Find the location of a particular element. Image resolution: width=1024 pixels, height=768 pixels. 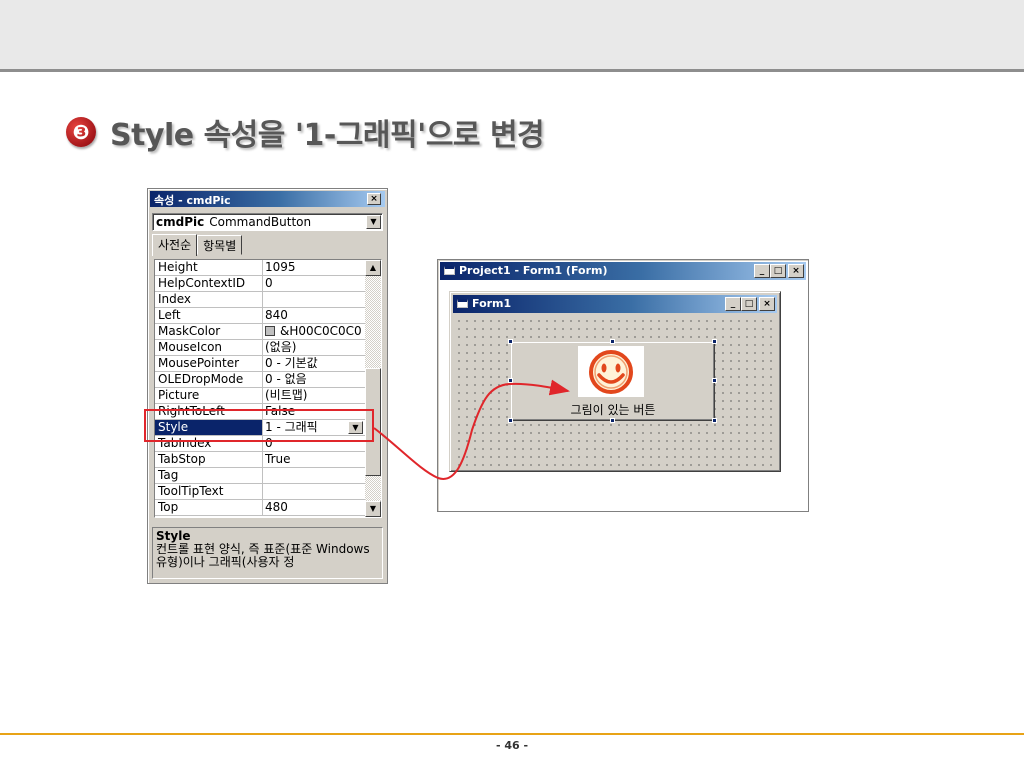

page-number: - 46 - is located at coordinates (512, 745).